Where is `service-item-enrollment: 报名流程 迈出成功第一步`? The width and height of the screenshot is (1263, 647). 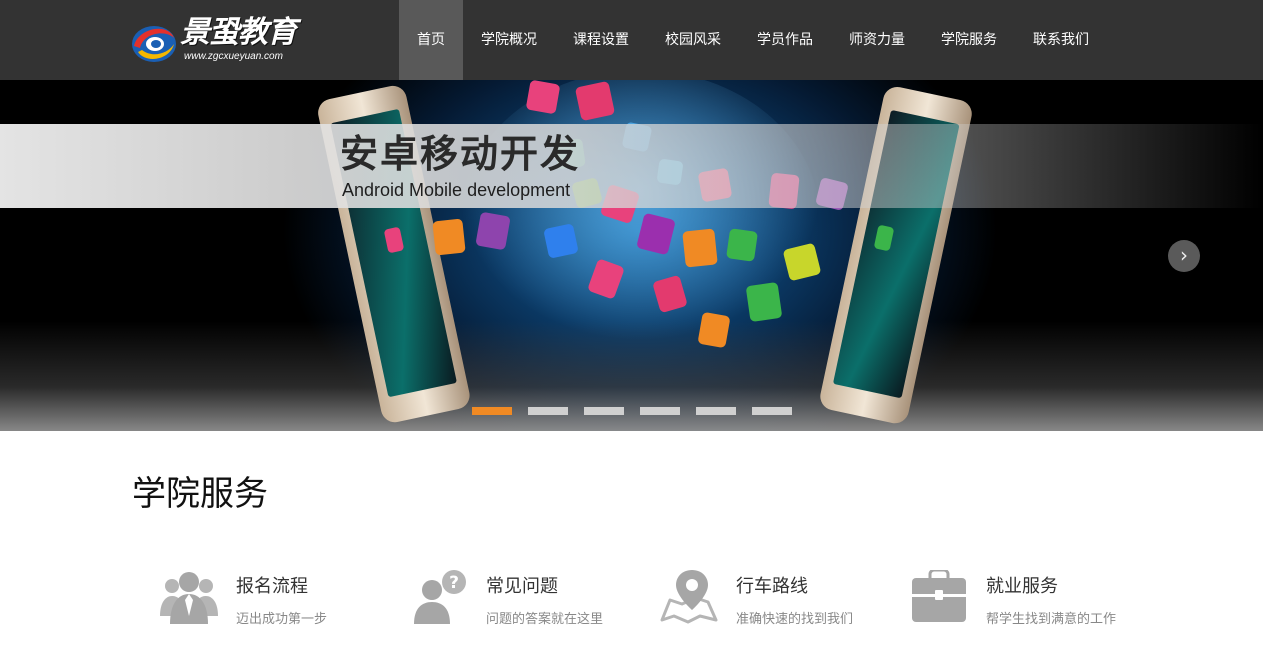 service-item-enrollment: 报名流程 迈出成功第一步 is located at coordinates (285, 600).